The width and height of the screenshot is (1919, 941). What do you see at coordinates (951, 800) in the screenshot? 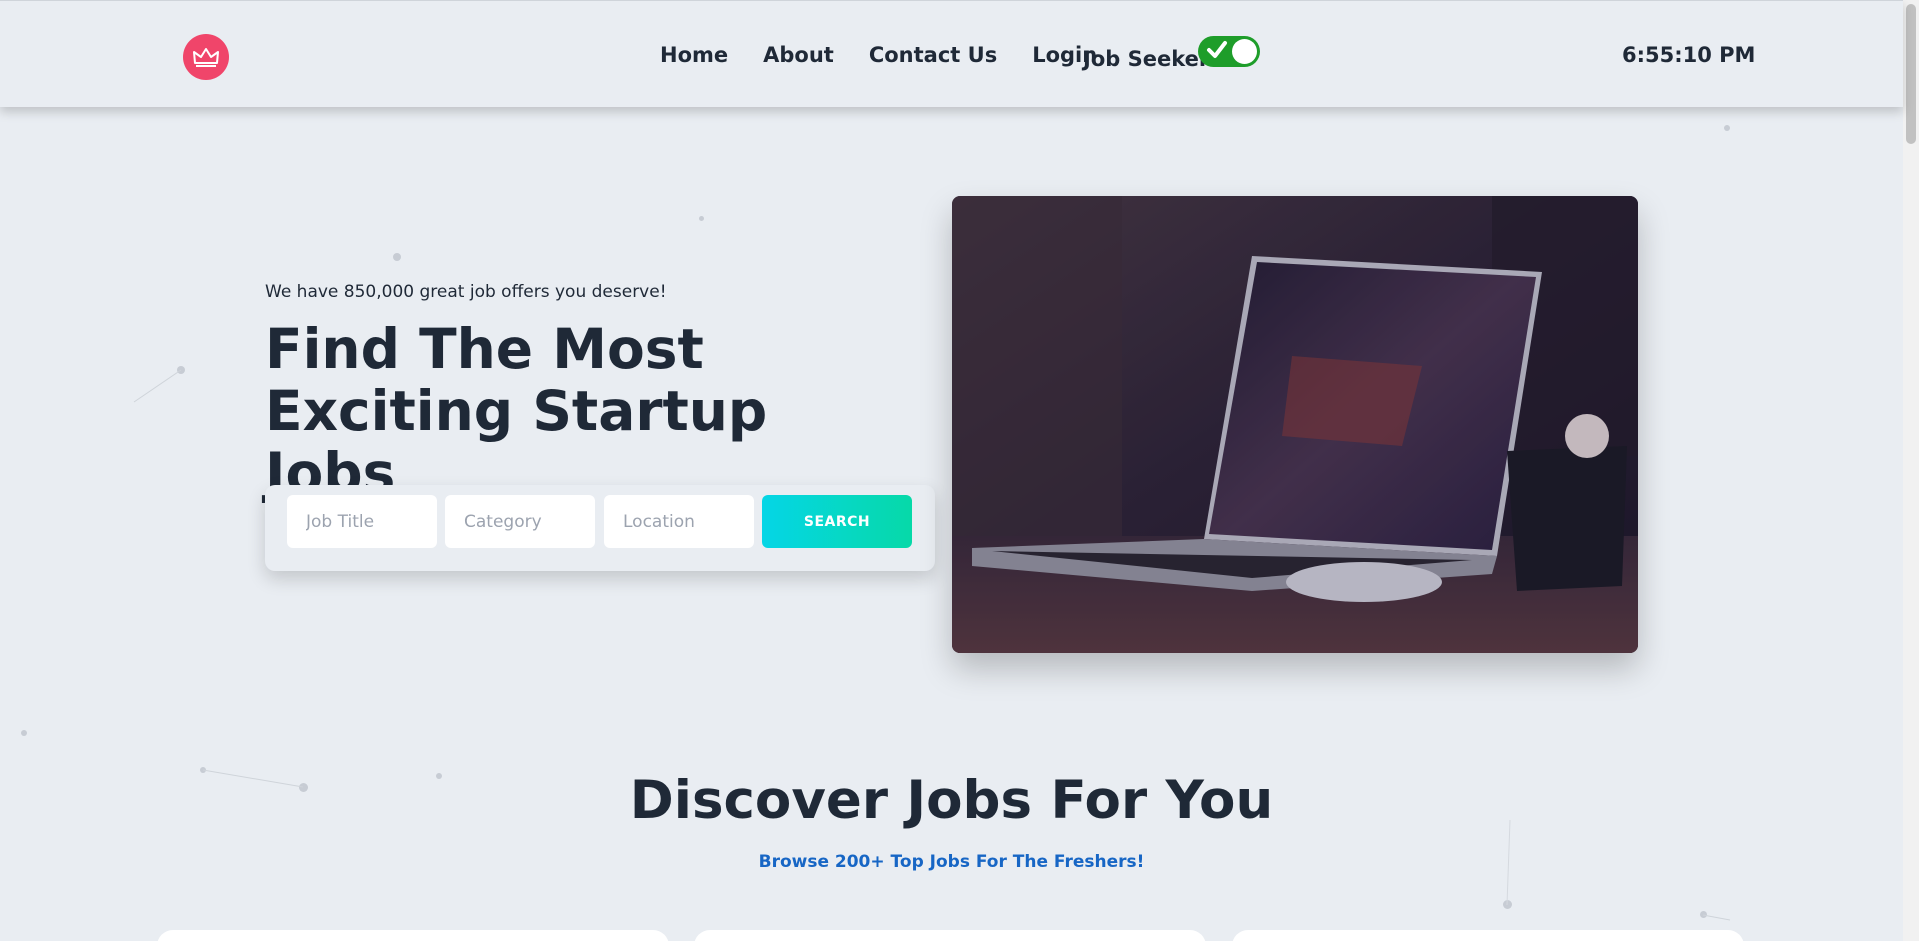
I see `discover-title: Discover Jobs For You` at bounding box center [951, 800].